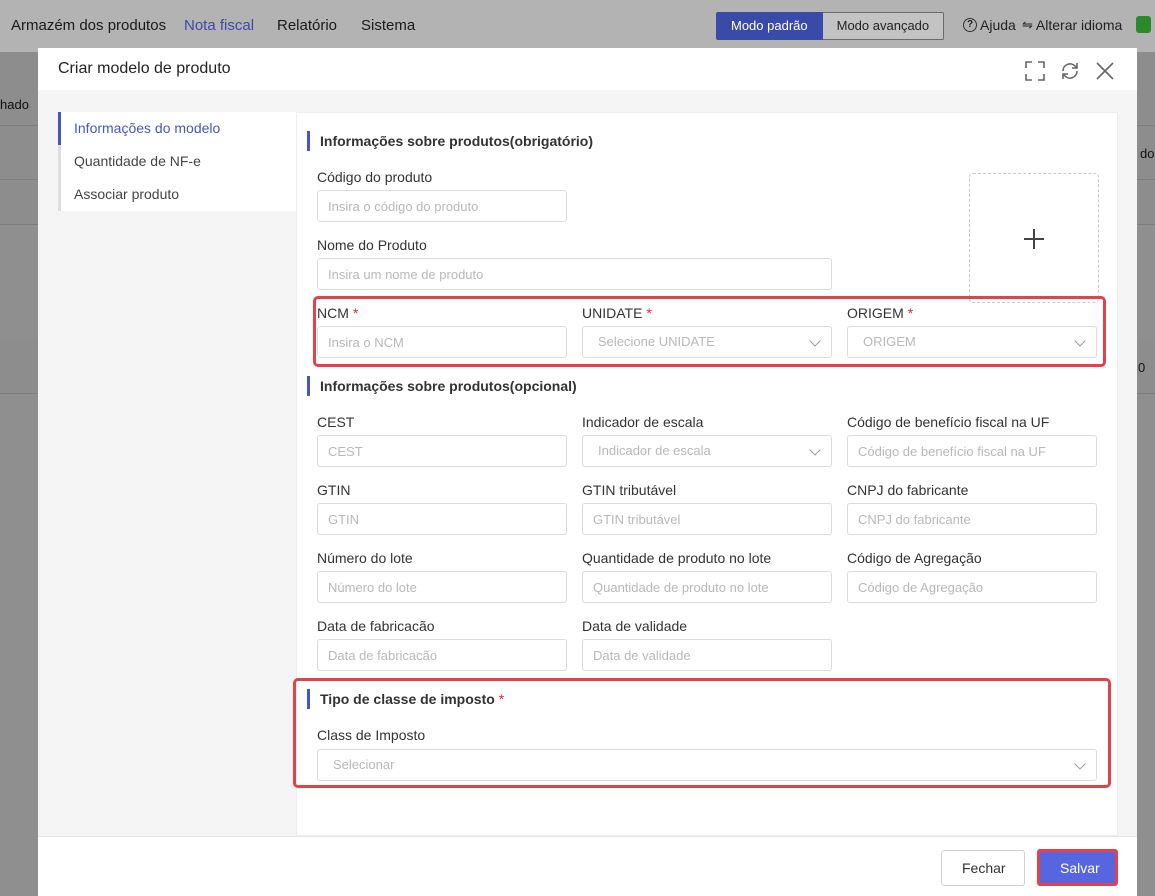 This screenshot has width=1155, height=896. What do you see at coordinates (972, 587) in the screenshot?
I see `aggregation-code-input` at bounding box center [972, 587].